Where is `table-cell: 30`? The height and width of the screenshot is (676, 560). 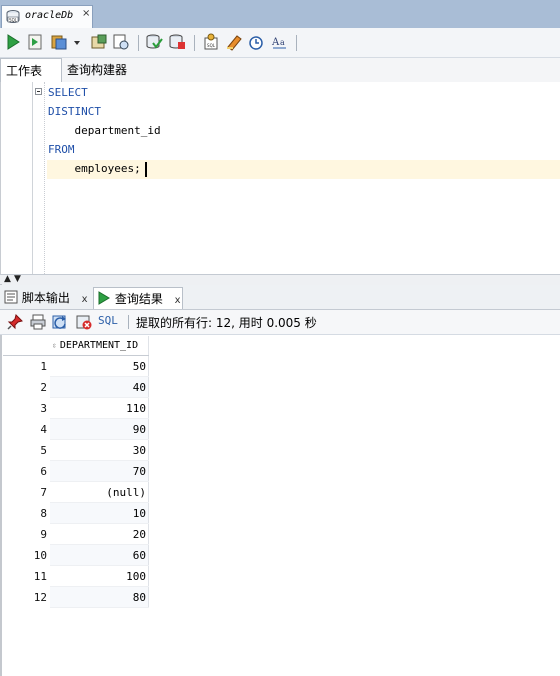 table-cell: 30 is located at coordinates (99, 450).